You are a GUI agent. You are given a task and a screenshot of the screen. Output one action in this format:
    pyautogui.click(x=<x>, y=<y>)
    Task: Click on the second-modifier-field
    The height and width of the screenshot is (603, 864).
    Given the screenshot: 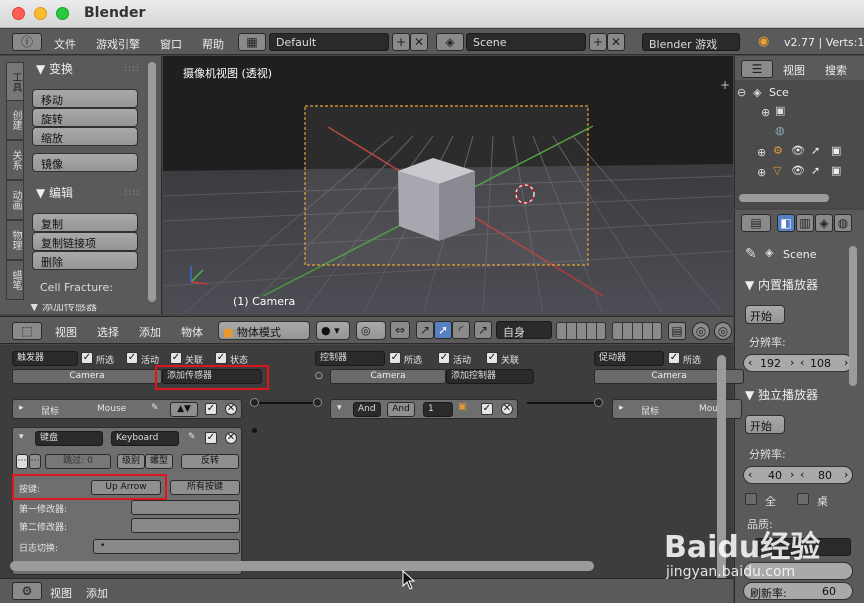 What is the action you would take?
    pyautogui.click(x=185, y=525)
    